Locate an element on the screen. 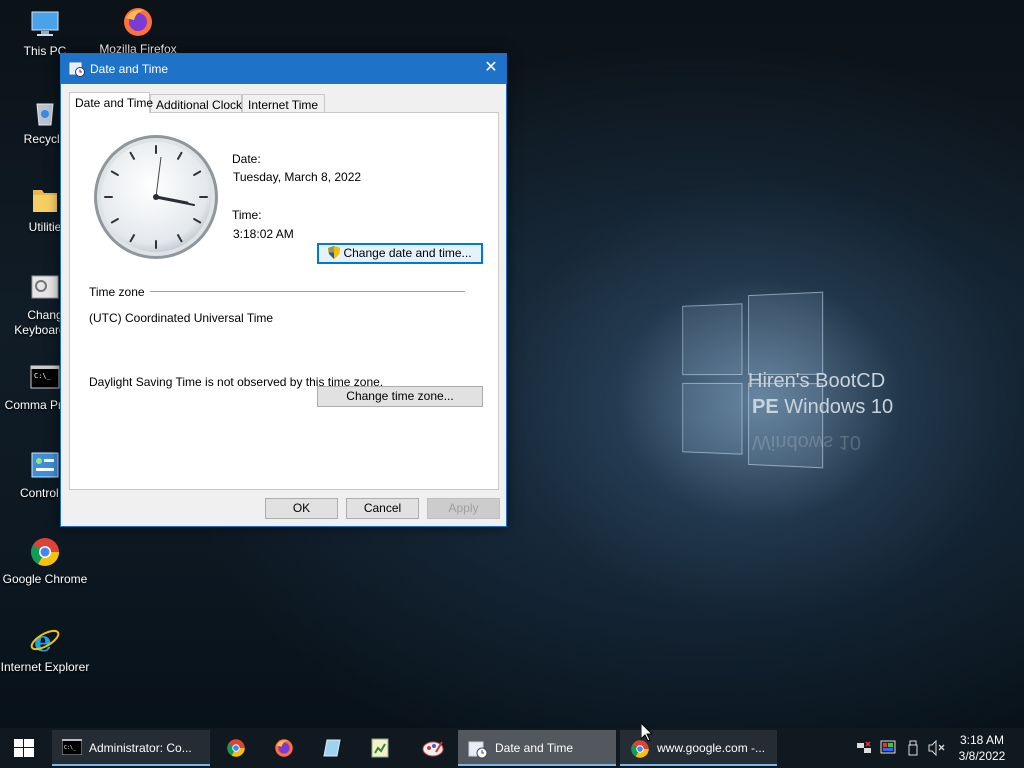 This screenshot has width=1024, height=768. time-zone-heading: Time zone is located at coordinates (117, 292).